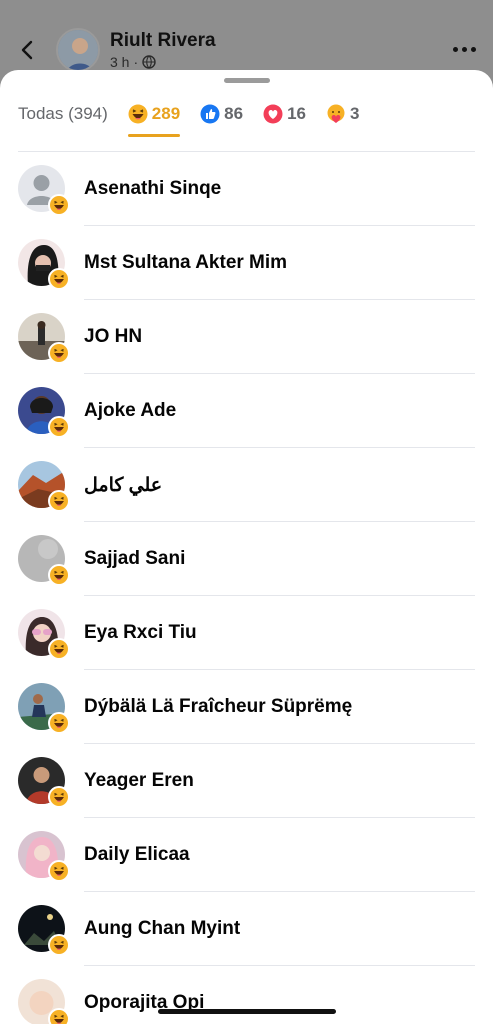  I want to click on list-item: Eya Rxci Tiu, so click(246, 633).